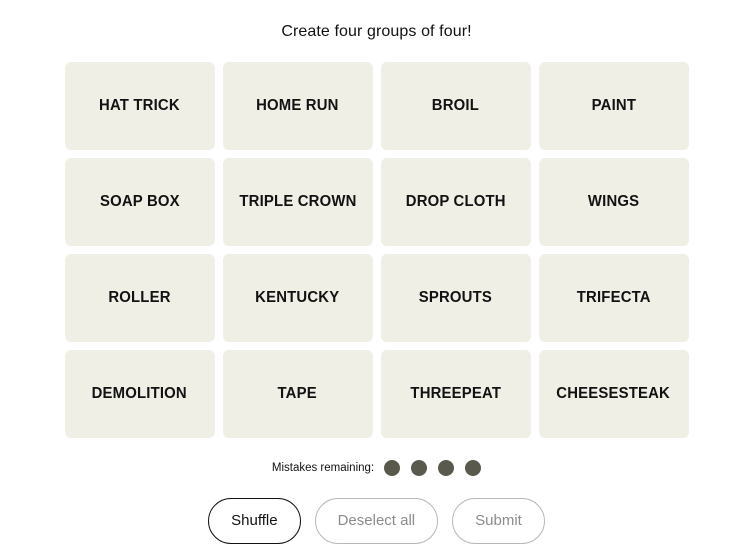 This screenshot has width=753, height=544. Describe the element at coordinates (376, 468) in the screenshot. I see `mistakes-remaining: Mistakes remaining:` at that location.